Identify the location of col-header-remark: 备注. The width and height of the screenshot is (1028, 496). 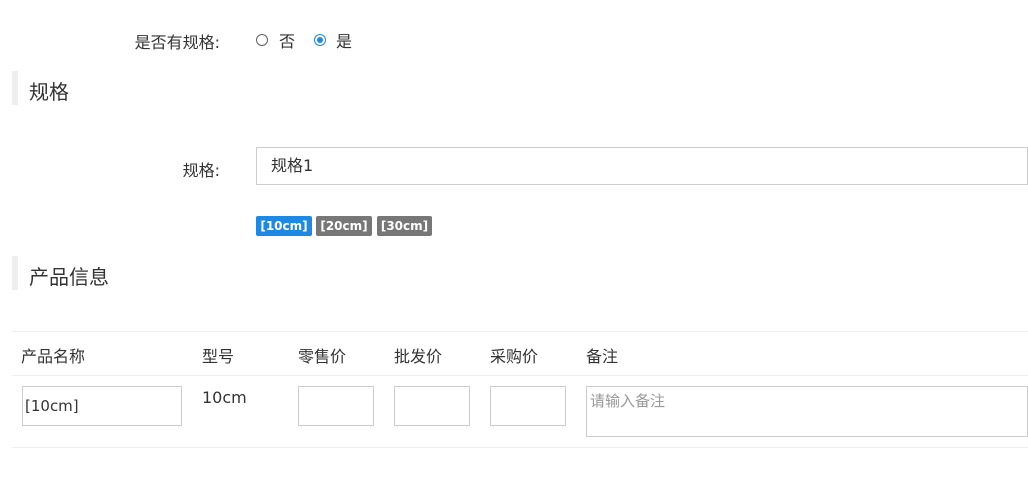
(602, 356).